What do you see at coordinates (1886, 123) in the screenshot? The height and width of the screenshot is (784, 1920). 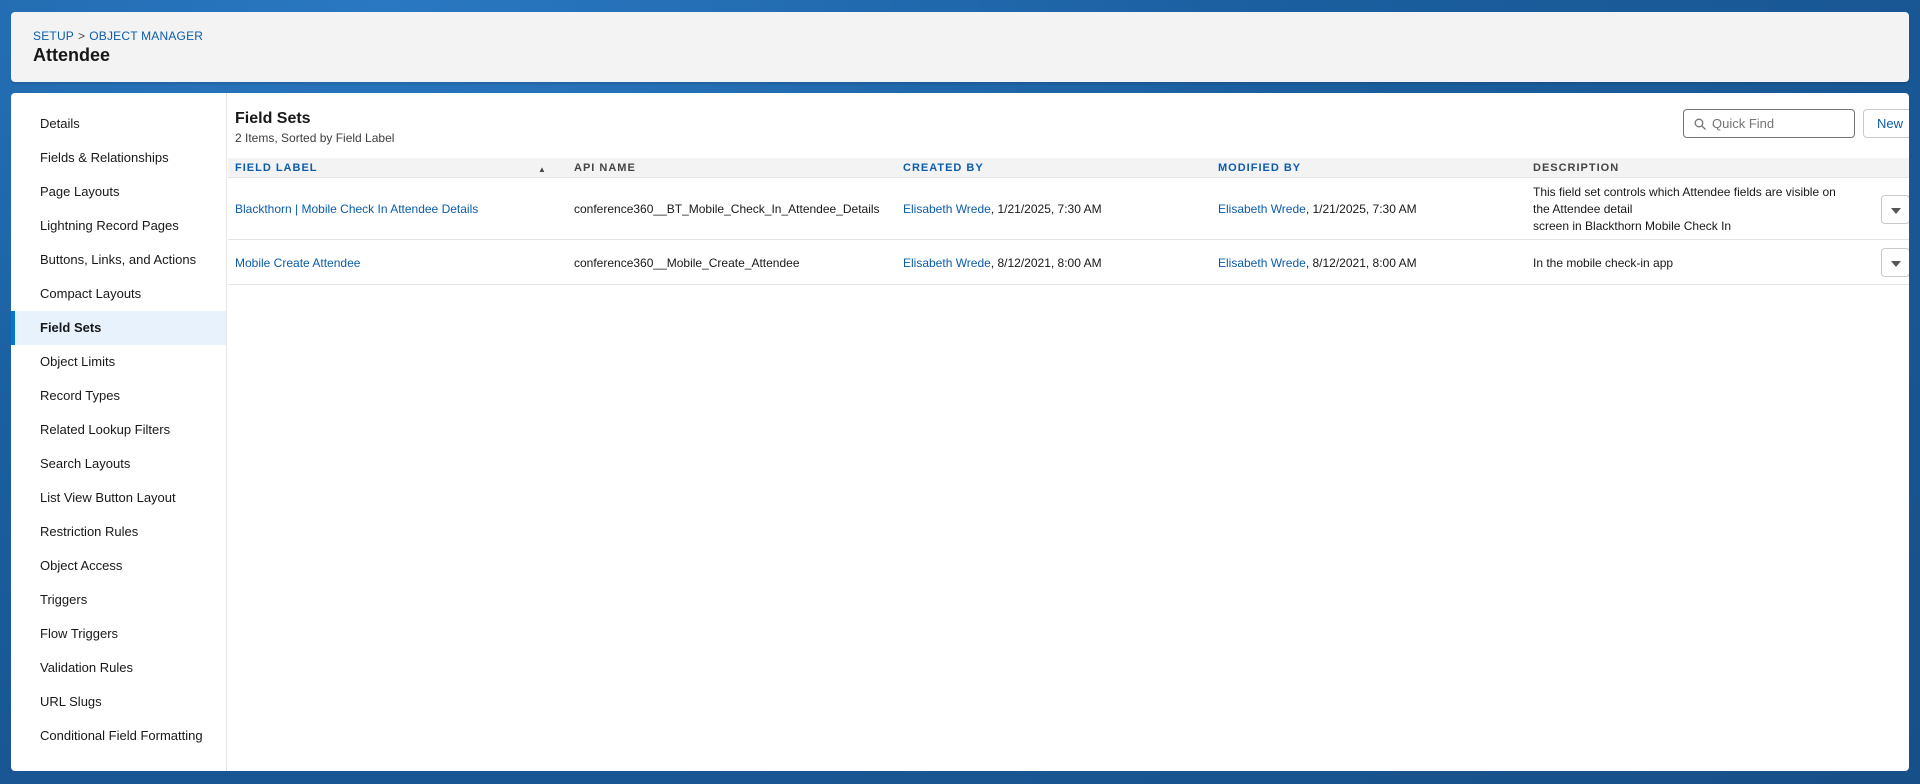 I see `new-button: New` at bounding box center [1886, 123].